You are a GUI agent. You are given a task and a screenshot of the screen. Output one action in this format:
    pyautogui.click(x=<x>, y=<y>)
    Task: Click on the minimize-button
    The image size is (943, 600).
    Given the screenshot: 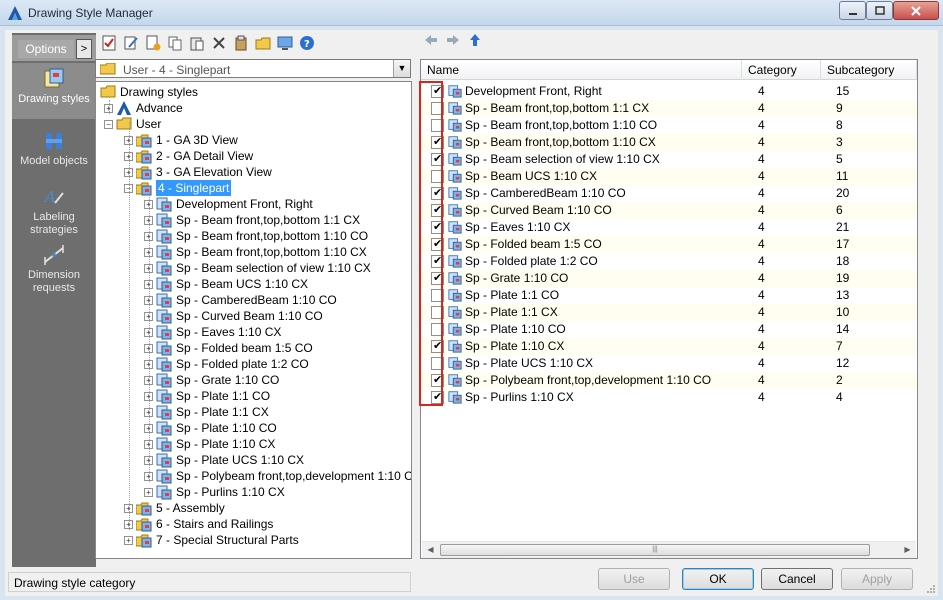 What is the action you would take?
    pyautogui.click(x=852, y=10)
    